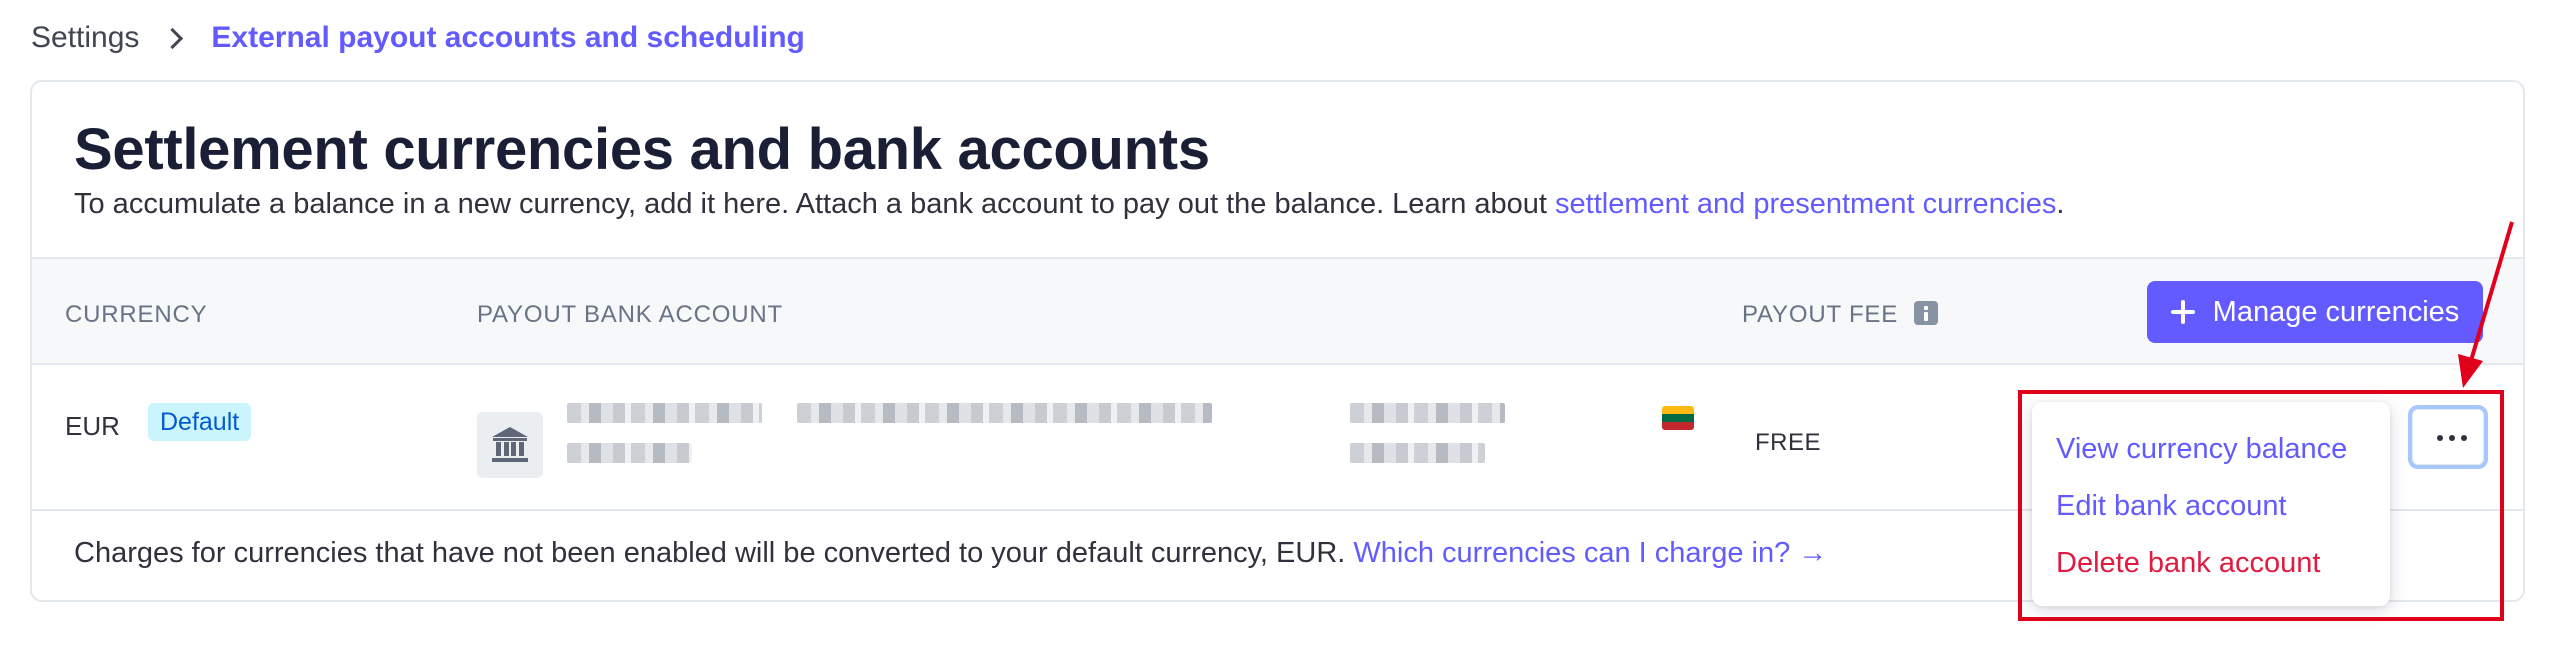 This screenshot has height=658, width=2560. What do you see at coordinates (136, 314) in the screenshot?
I see `column-header-currency: CURRENCY` at bounding box center [136, 314].